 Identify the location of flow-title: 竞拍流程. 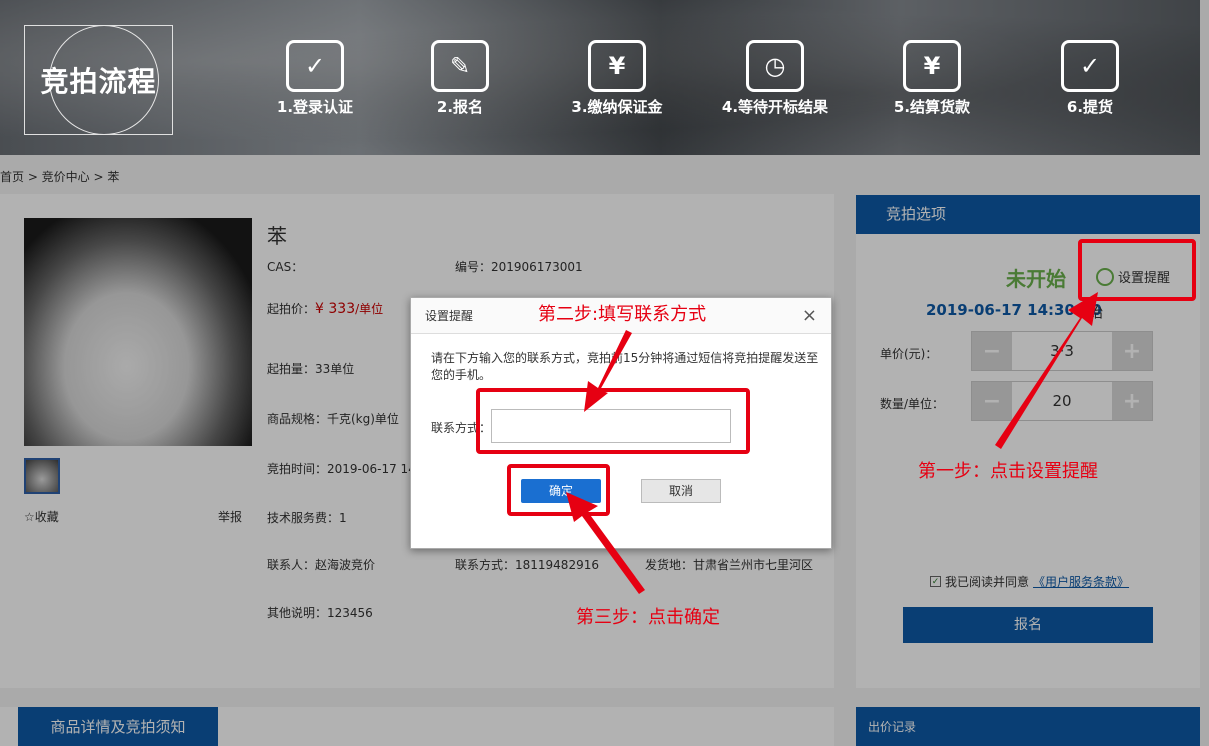
(98, 81).